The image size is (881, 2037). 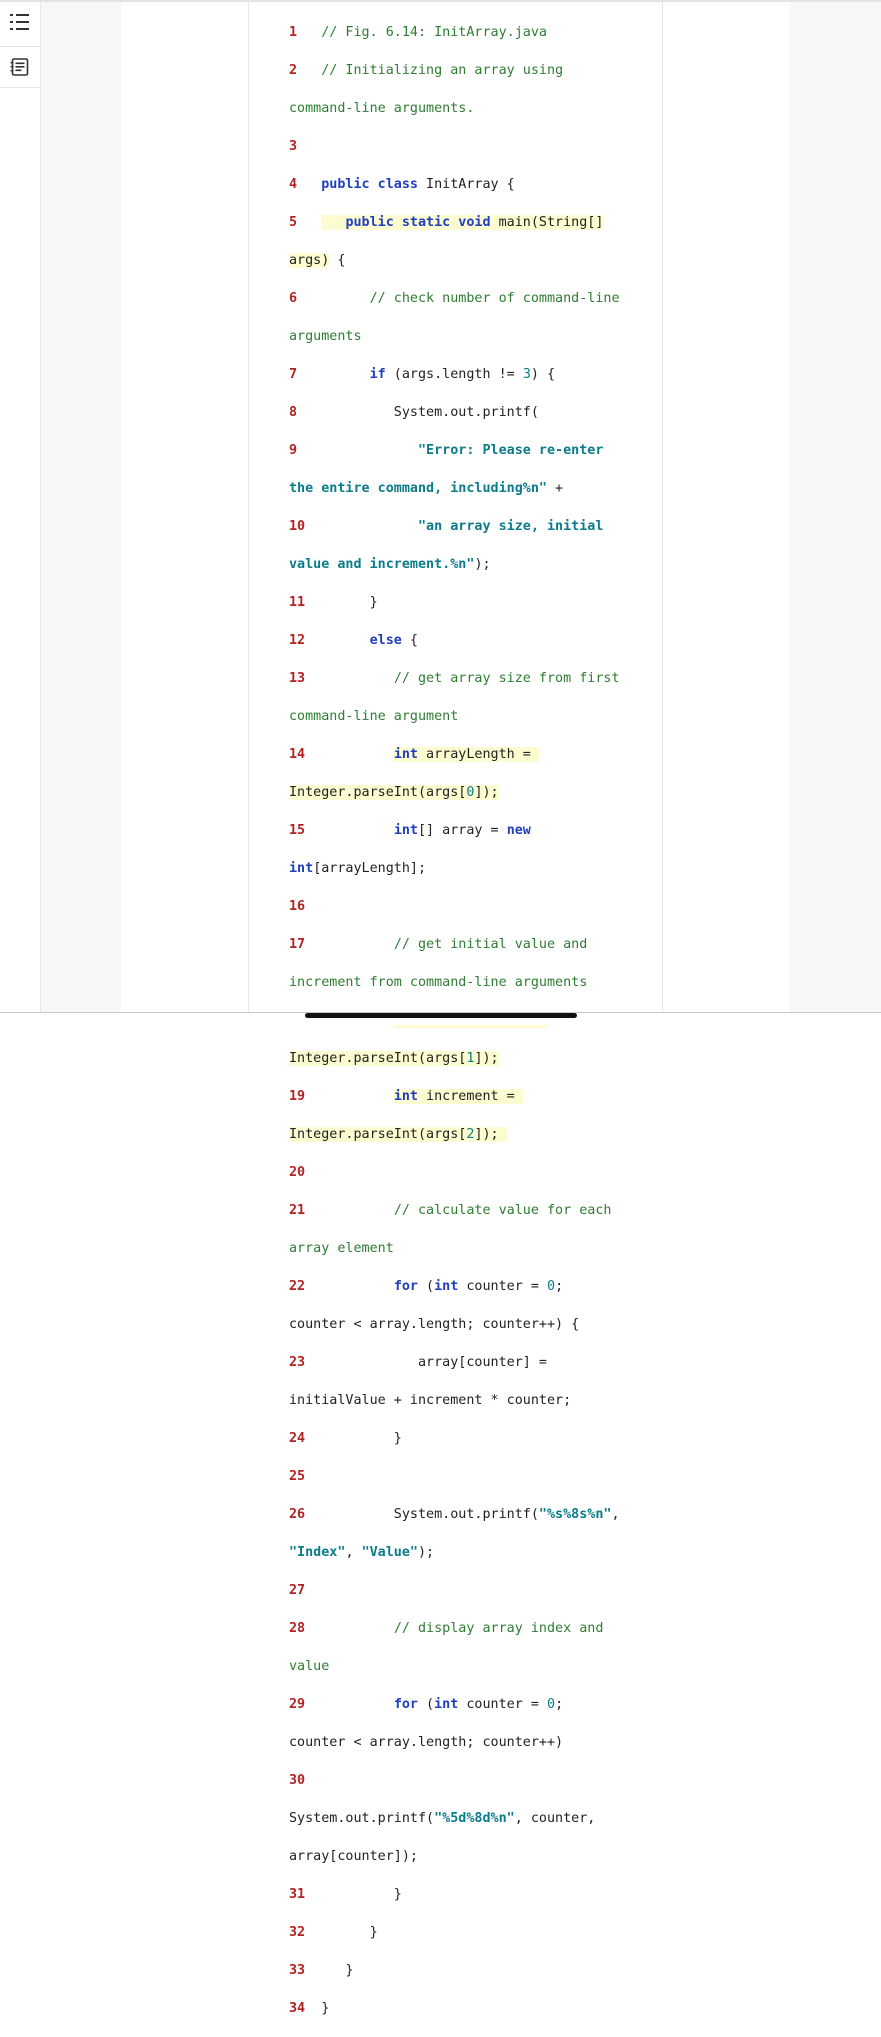 What do you see at coordinates (426, 1286) in the screenshot?
I see `code-line: 22 for (int counter = 0;` at bounding box center [426, 1286].